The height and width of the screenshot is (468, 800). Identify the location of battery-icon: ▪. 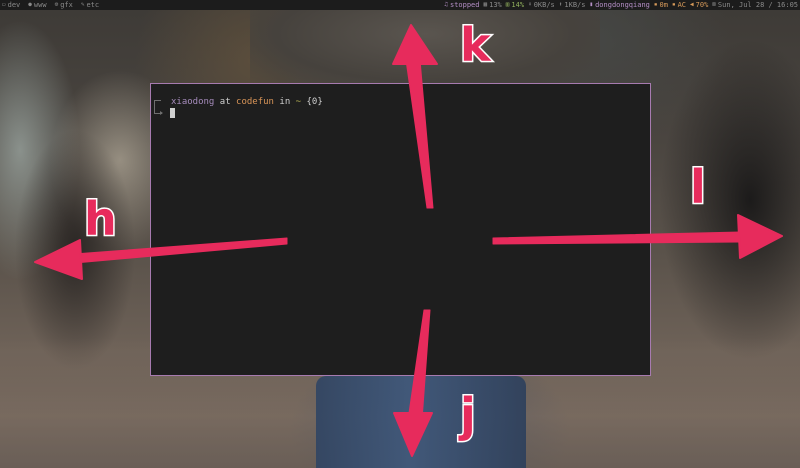
(655, 4).